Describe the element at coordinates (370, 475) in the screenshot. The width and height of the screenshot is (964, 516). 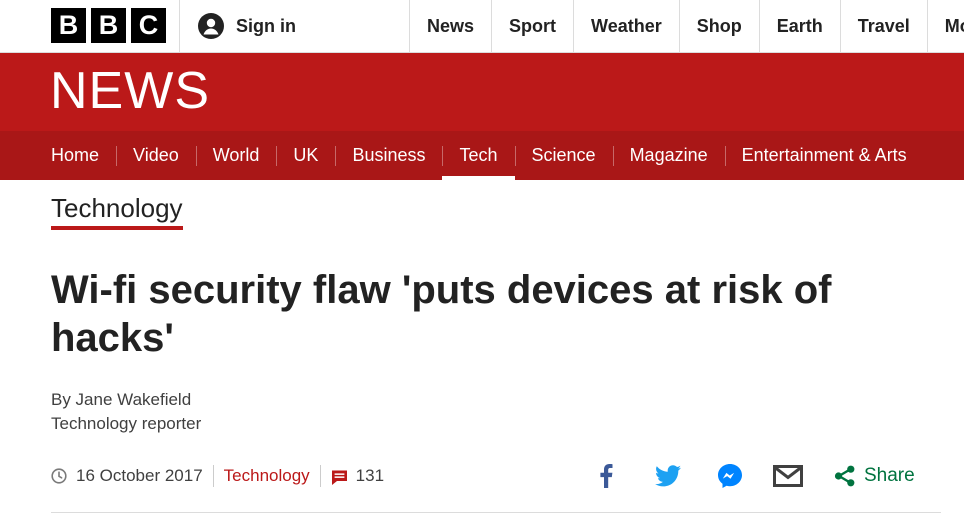
I see `comment-count: 131` at that location.